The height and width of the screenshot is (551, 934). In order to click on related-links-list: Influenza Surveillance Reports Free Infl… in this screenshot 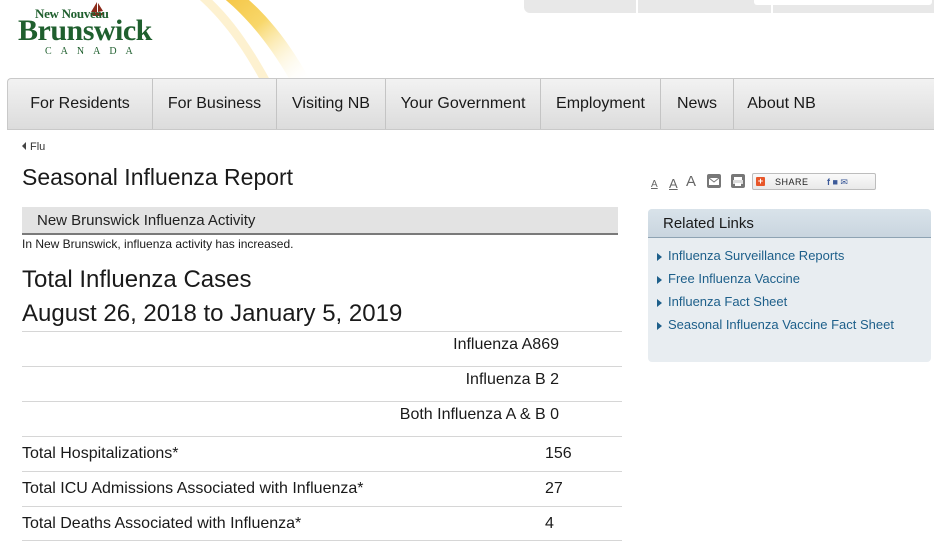, I will do `click(789, 289)`.